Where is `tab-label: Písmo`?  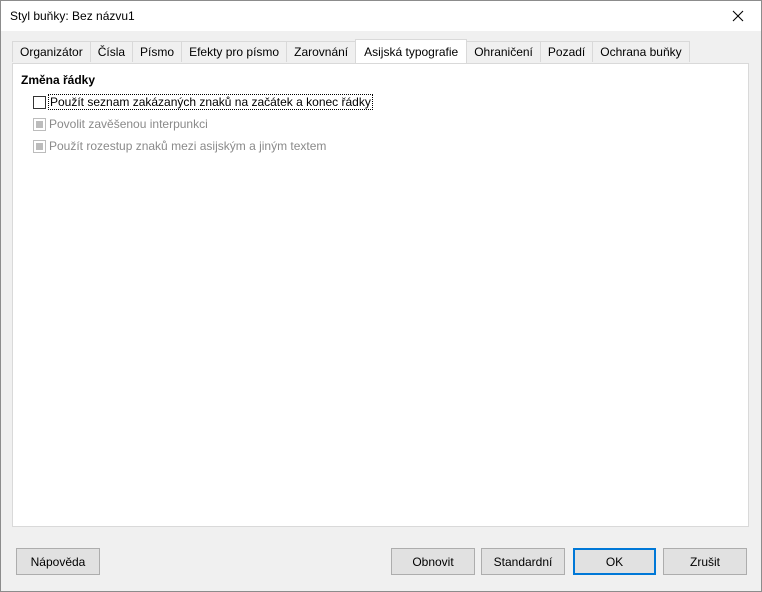 tab-label: Písmo is located at coordinates (157, 52).